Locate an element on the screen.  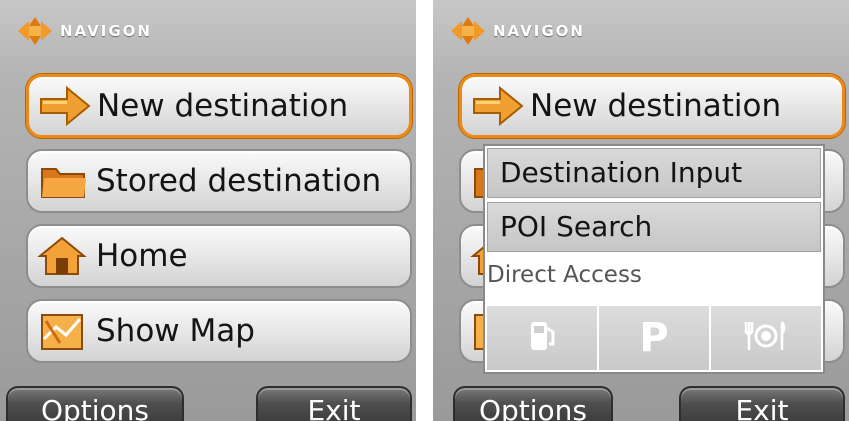
show-map-label: Show Map is located at coordinates (175, 331).